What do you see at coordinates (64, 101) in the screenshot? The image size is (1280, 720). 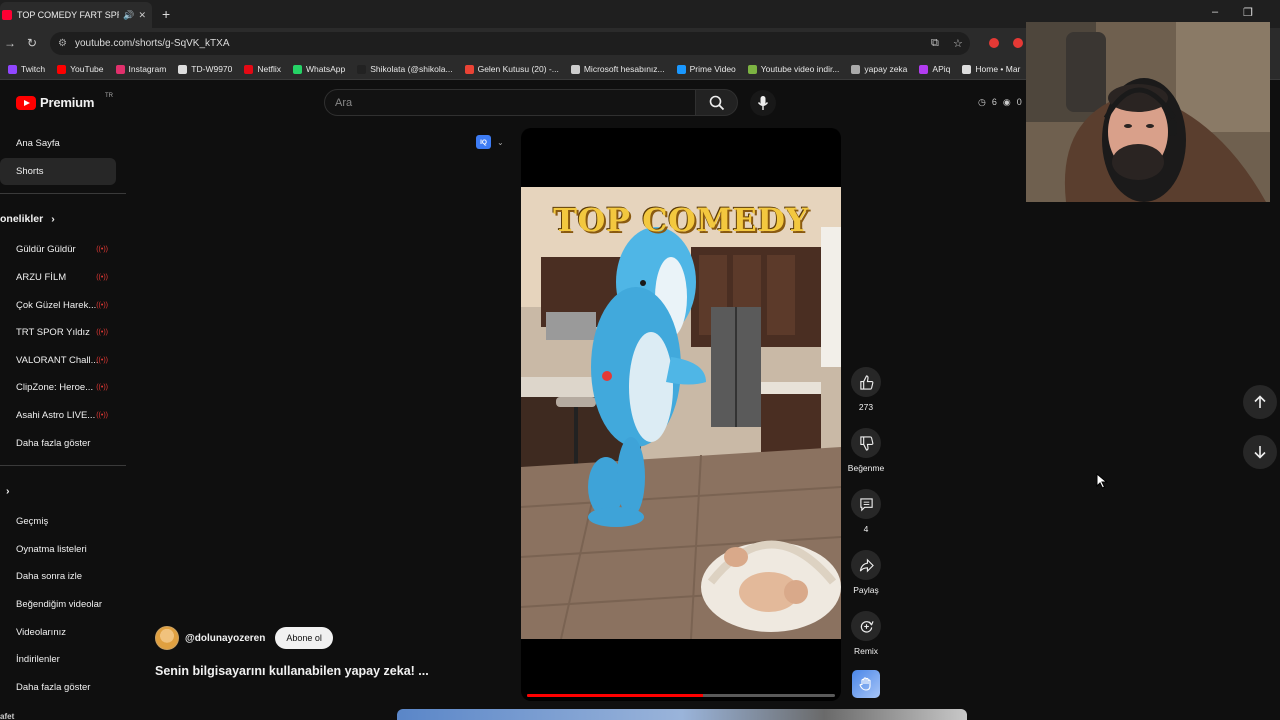 I see `youtube-logo: Premium TR` at bounding box center [64, 101].